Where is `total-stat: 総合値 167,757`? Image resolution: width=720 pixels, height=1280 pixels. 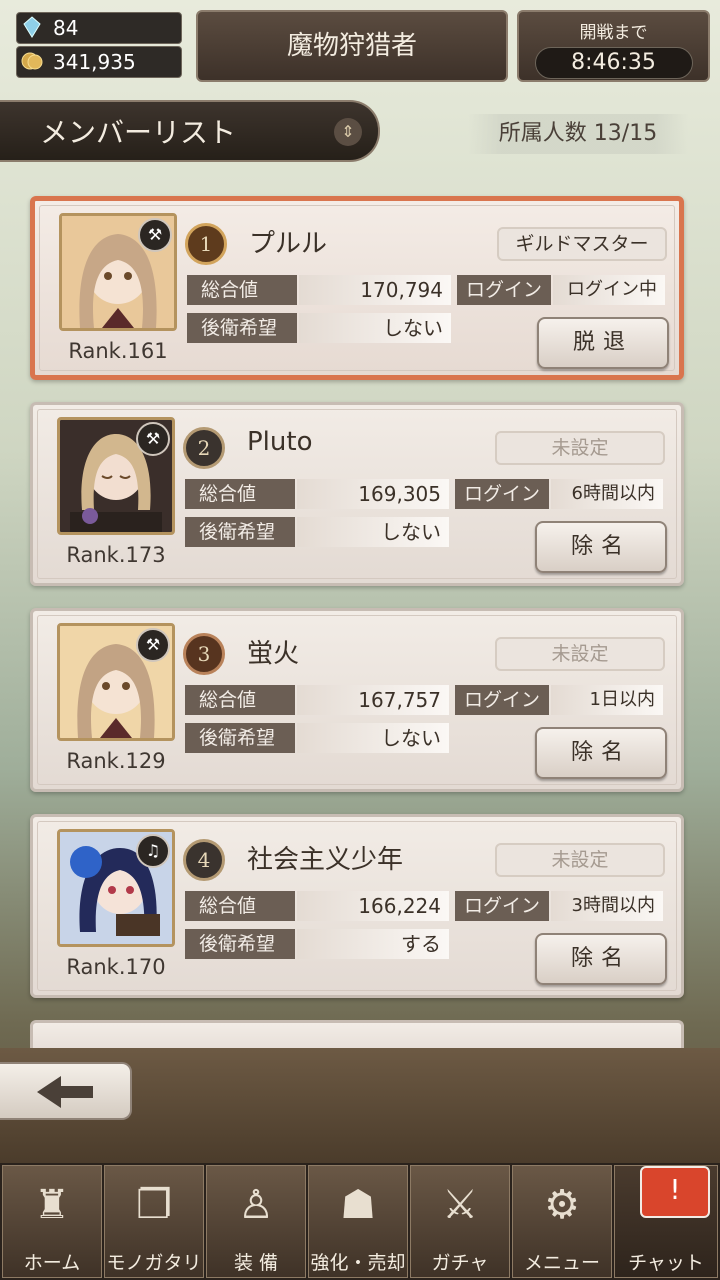 total-stat: 総合値 167,757 is located at coordinates (317, 700).